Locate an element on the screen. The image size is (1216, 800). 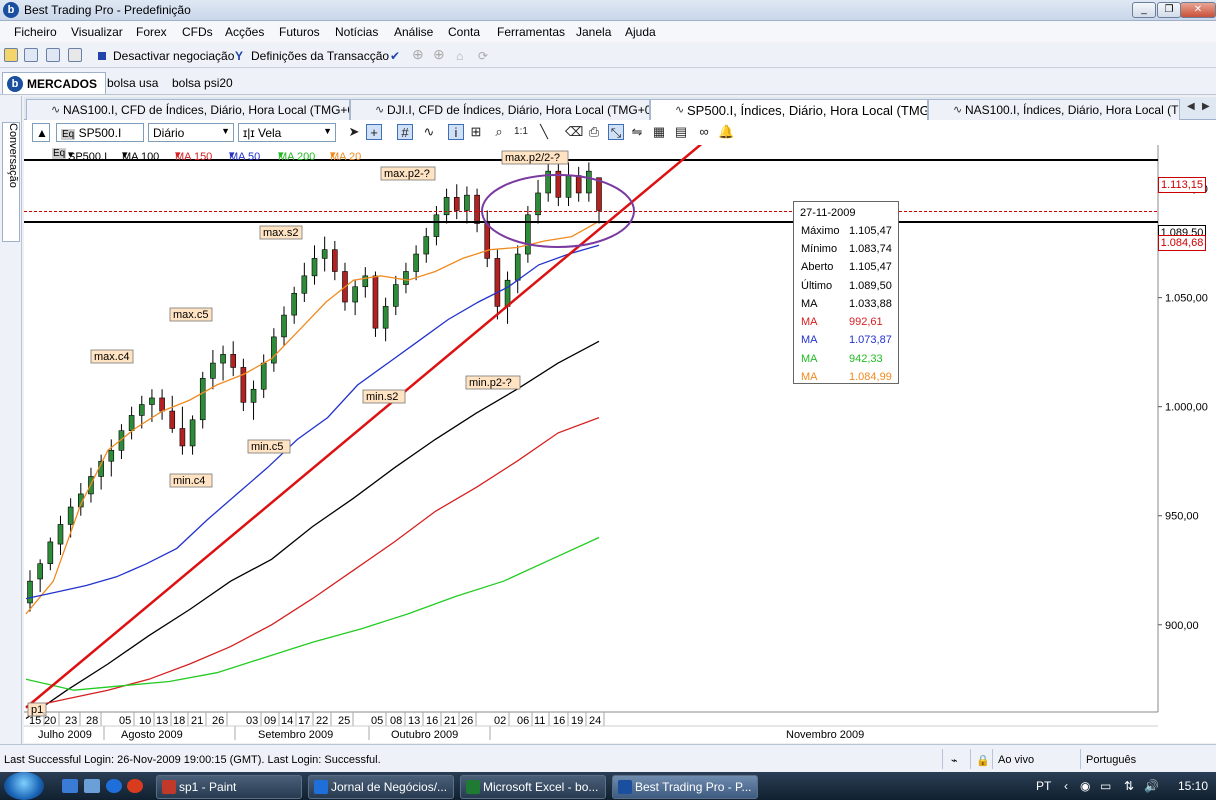
legend-ma150: MA 150 ▾ is located at coordinates (193, 155).